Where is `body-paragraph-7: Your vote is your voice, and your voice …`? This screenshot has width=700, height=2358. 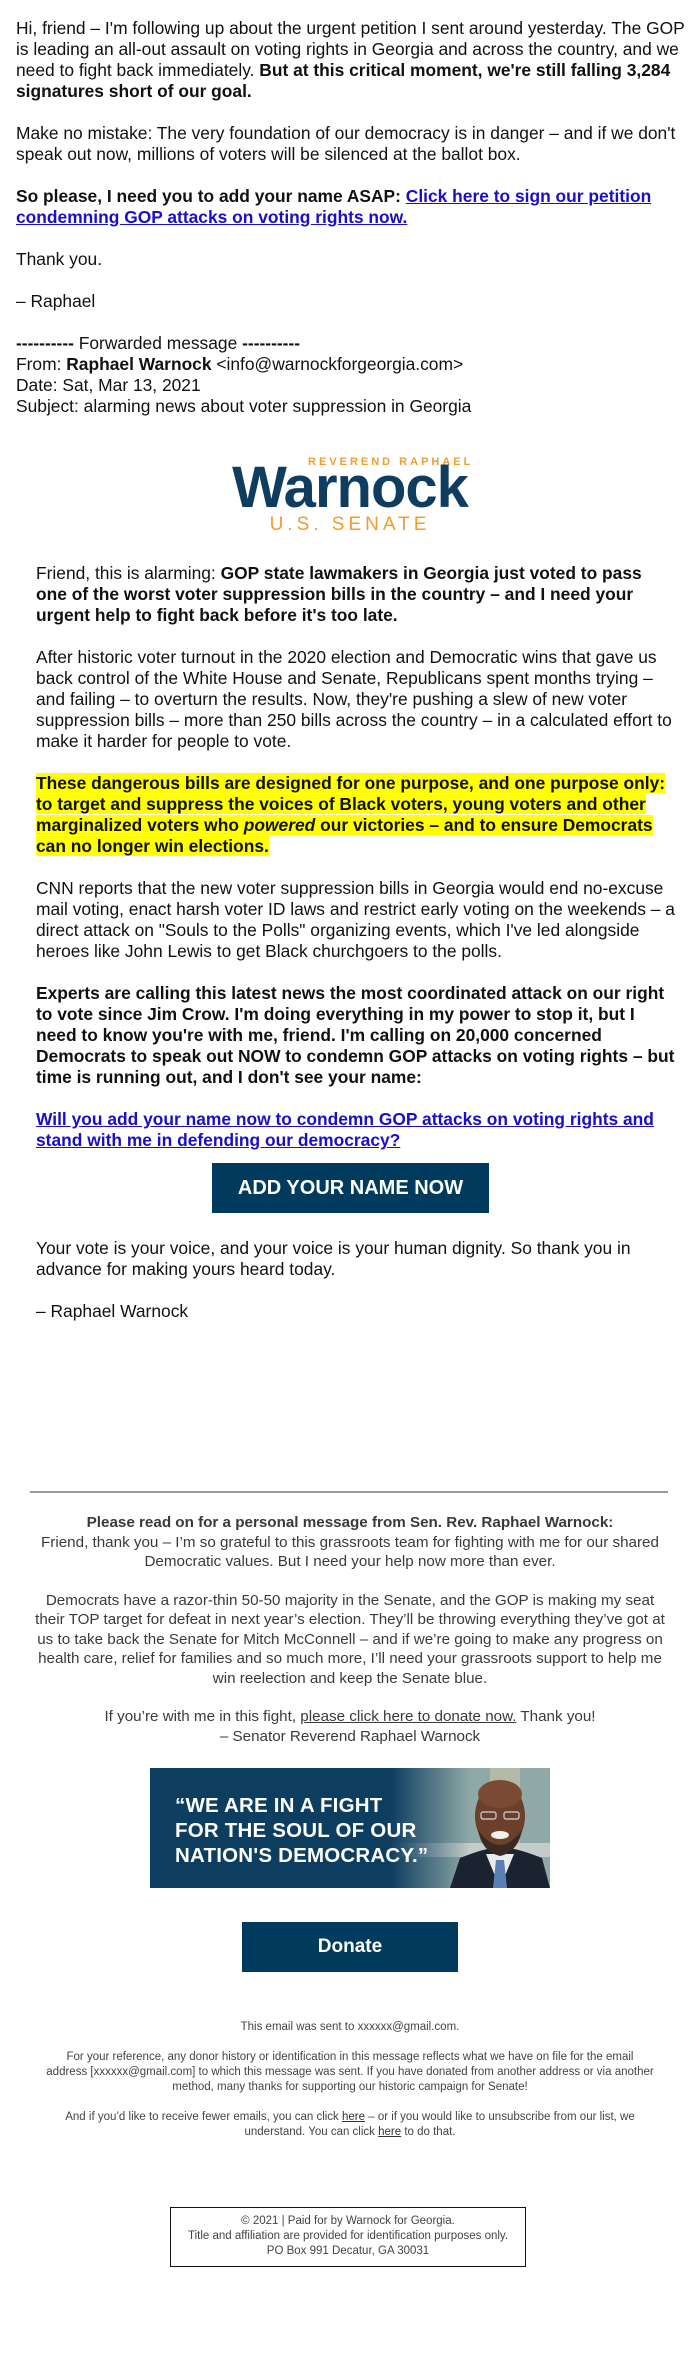
body-paragraph-7: Your vote is your voice, and your voice … is located at coordinates (333, 1258).